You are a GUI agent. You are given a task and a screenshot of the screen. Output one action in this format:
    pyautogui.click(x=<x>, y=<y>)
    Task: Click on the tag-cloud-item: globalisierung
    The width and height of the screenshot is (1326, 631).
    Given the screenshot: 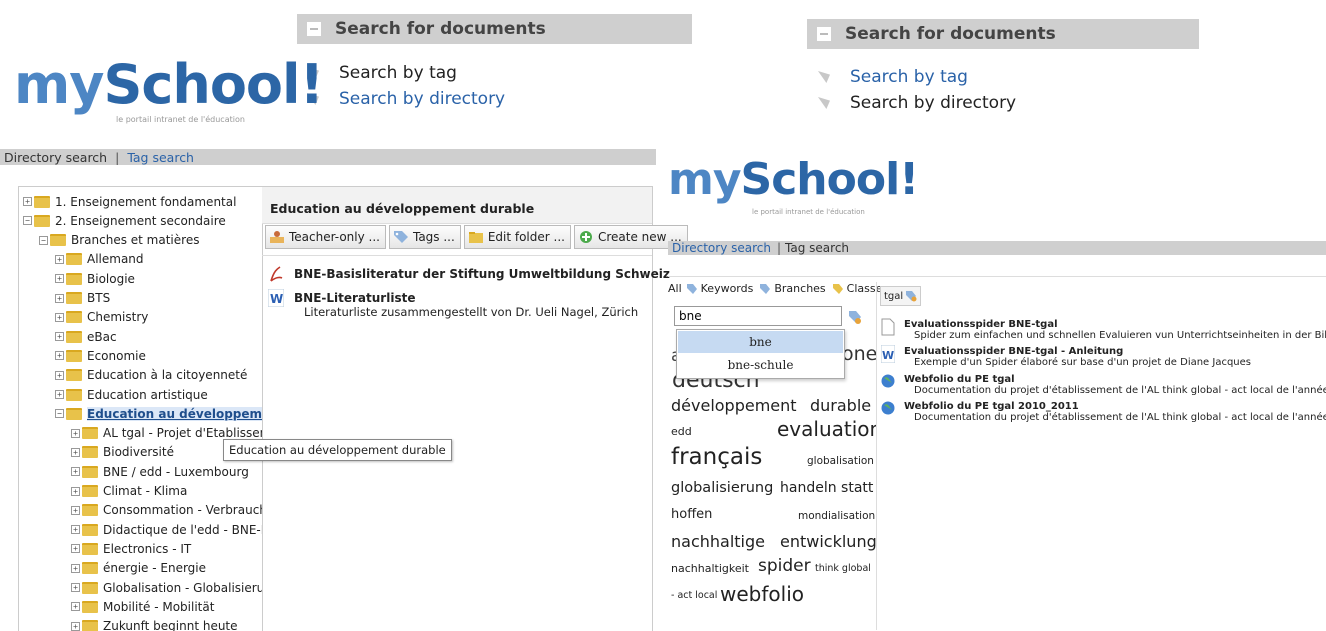 What is the action you would take?
    pyautogui.click(x=722, y=488)
    